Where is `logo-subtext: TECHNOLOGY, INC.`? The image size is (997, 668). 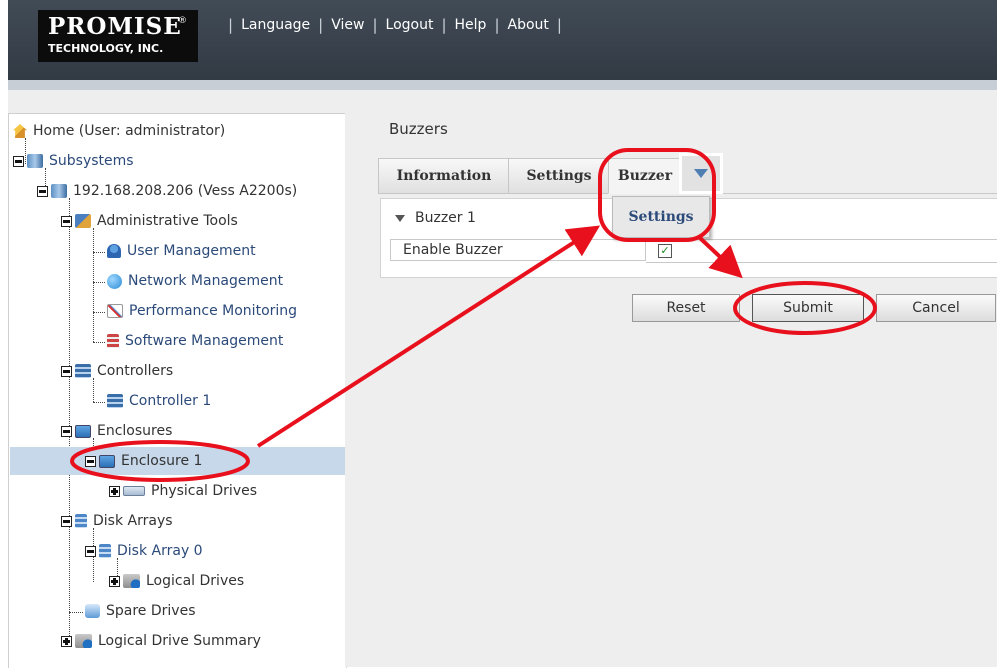 logo-subtext: TECHNOLOGY, INC. is located at coordinates (106, 48).